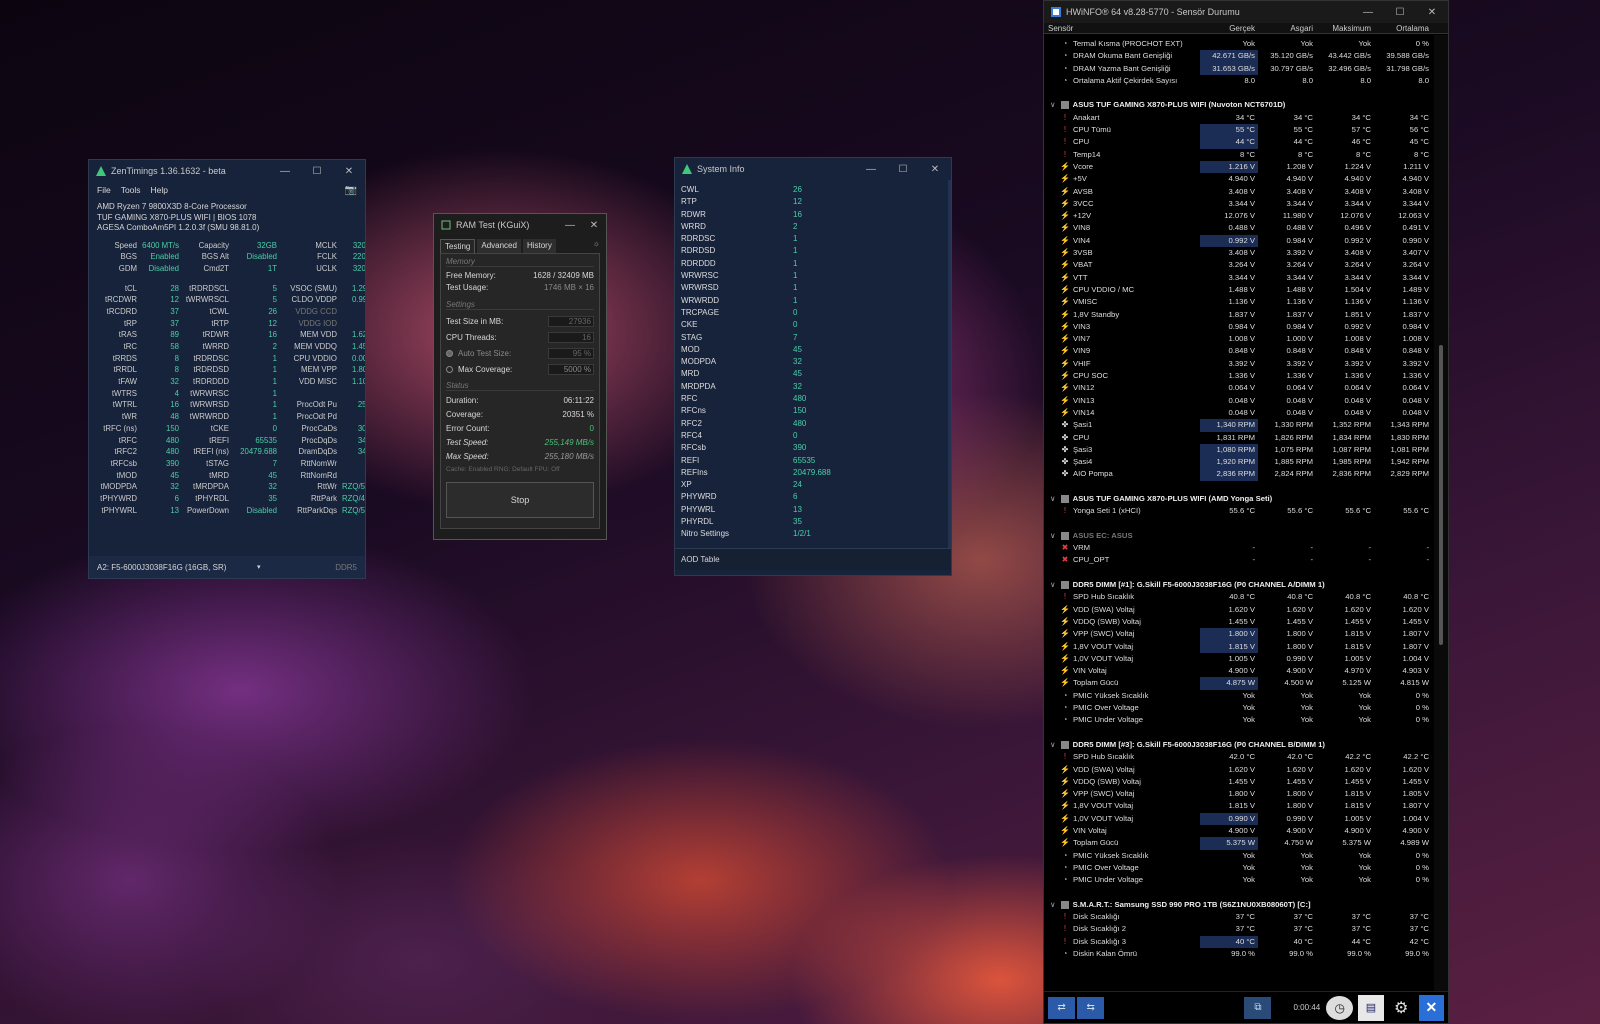  What do you see at coordinates (1246, 683) in the screenshot?
I see `sensor-row: ⚡ Toplam Gücü 4.875 W 4.500 W 5.125 W 4.815 W` at bounding box center [1246, 683].